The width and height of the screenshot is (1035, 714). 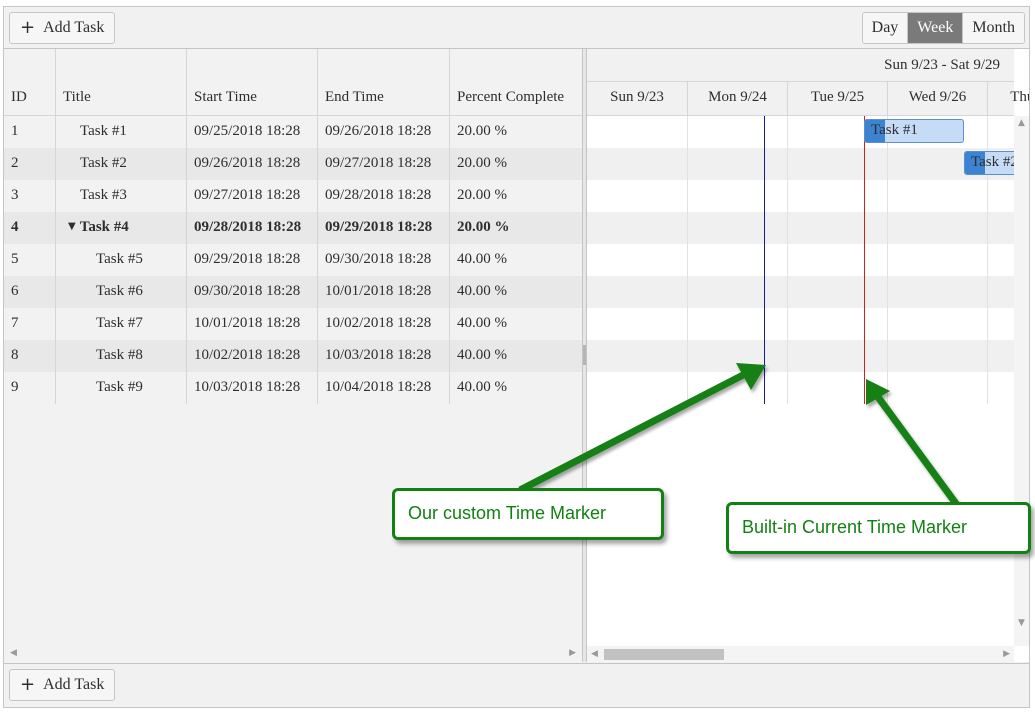 I want to click on cell-id-text: 5, so click(x=15, y=259).